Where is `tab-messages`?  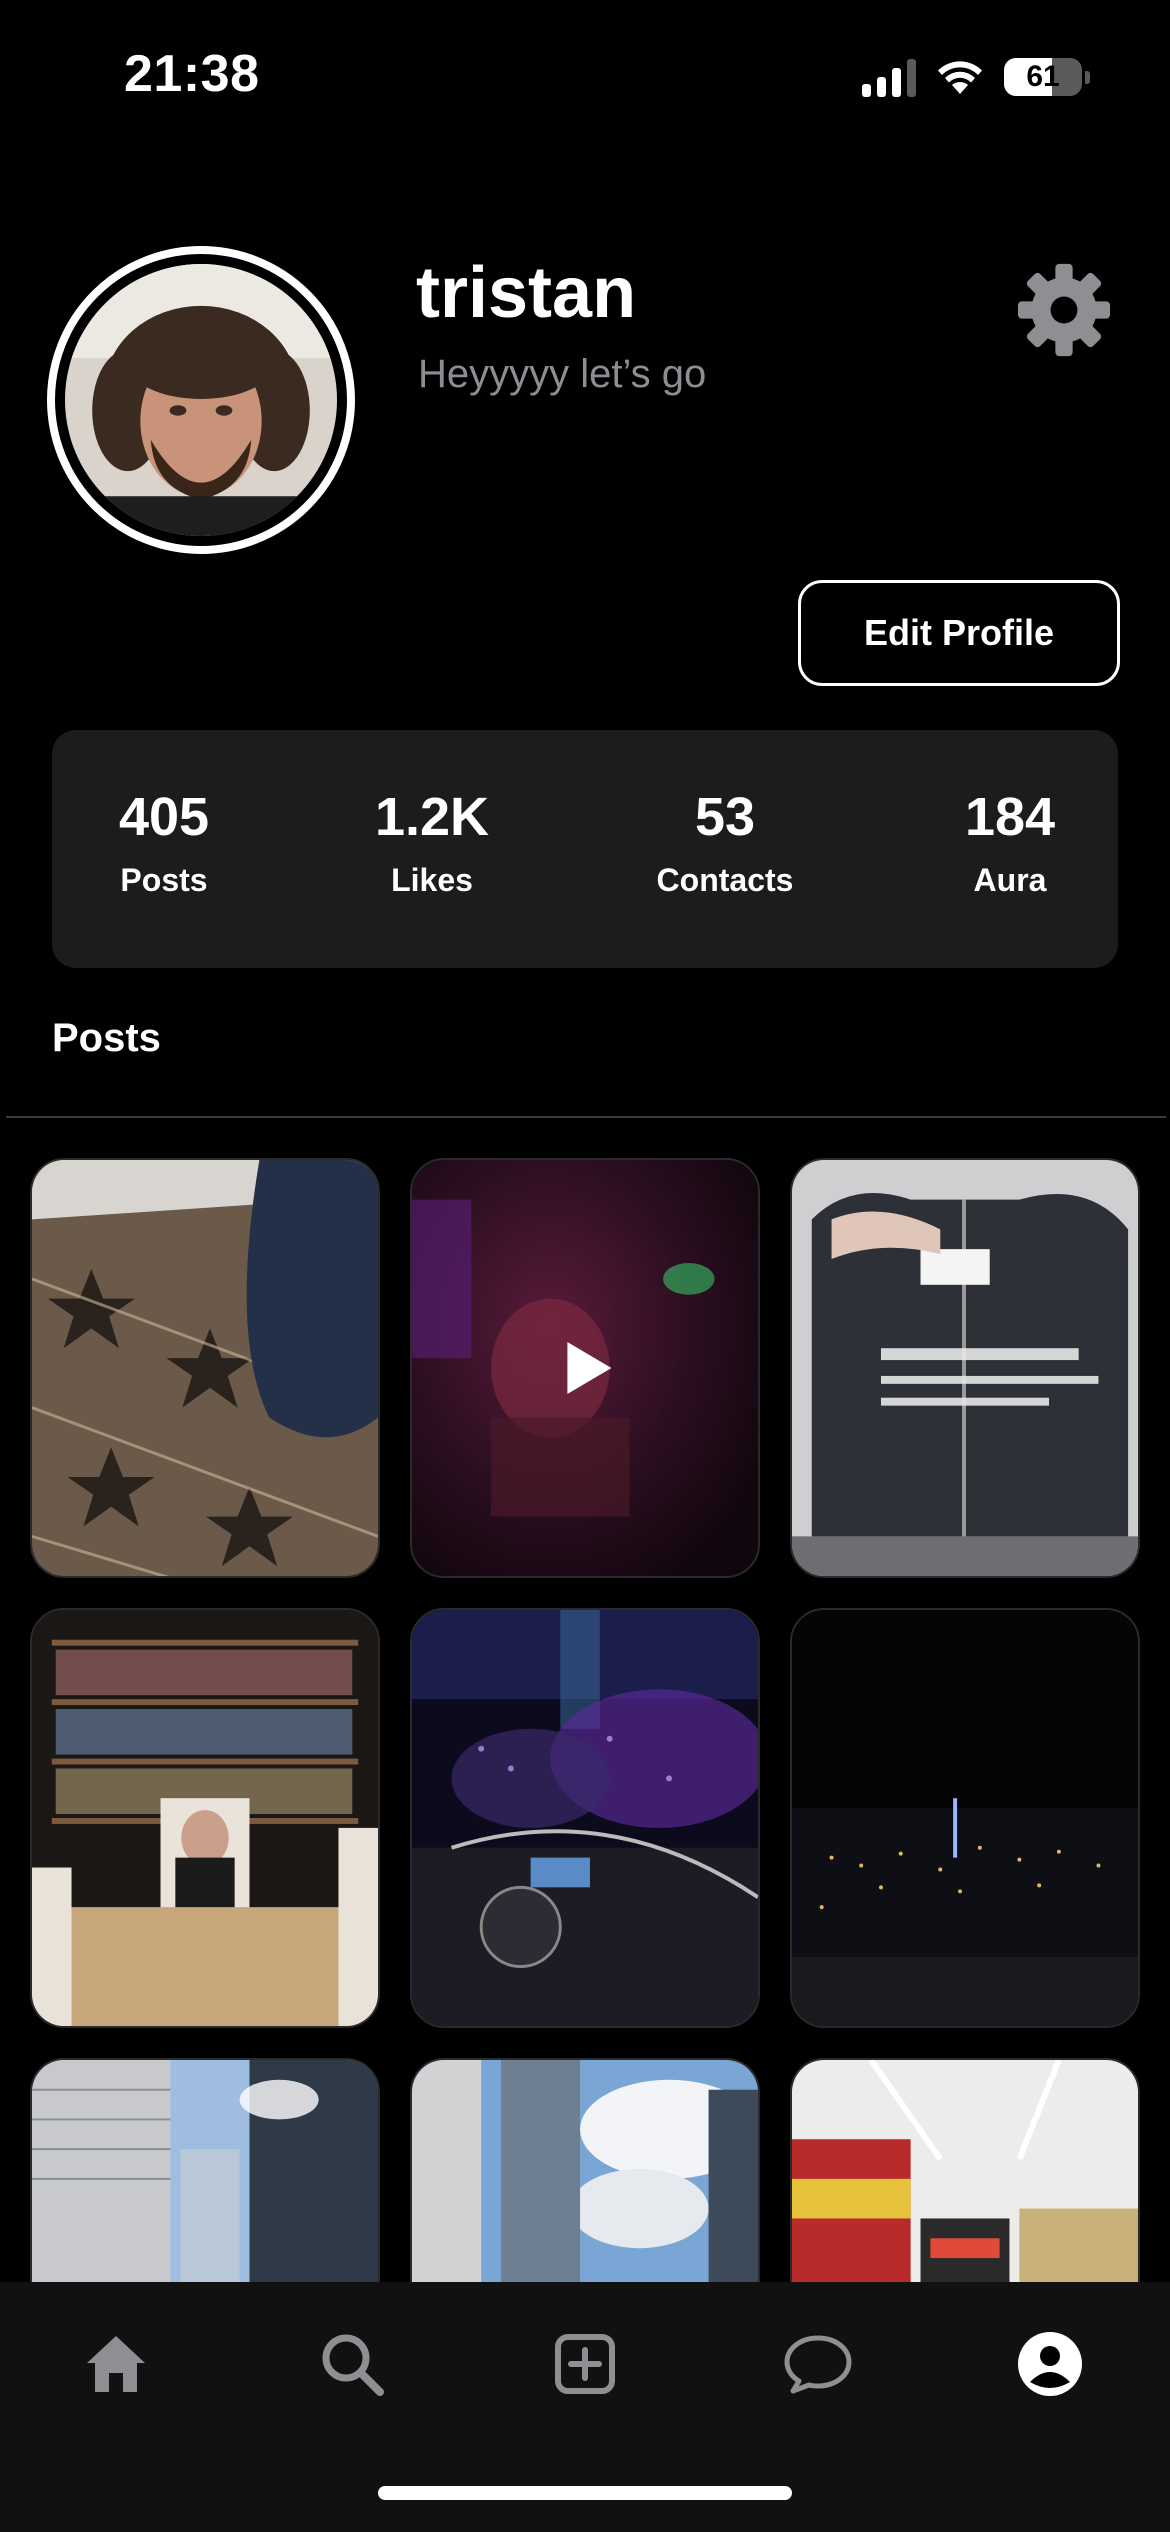
tab-messages is located at coordinates (818, 2364).